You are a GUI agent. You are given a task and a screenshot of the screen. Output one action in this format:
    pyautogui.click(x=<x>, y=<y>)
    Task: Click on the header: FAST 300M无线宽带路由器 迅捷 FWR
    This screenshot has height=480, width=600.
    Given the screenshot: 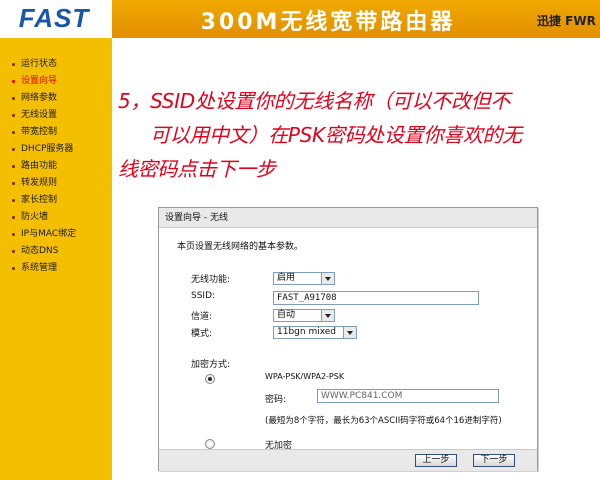 What is the action you would take?
    pyautogui.click(x=300, y=19)
    